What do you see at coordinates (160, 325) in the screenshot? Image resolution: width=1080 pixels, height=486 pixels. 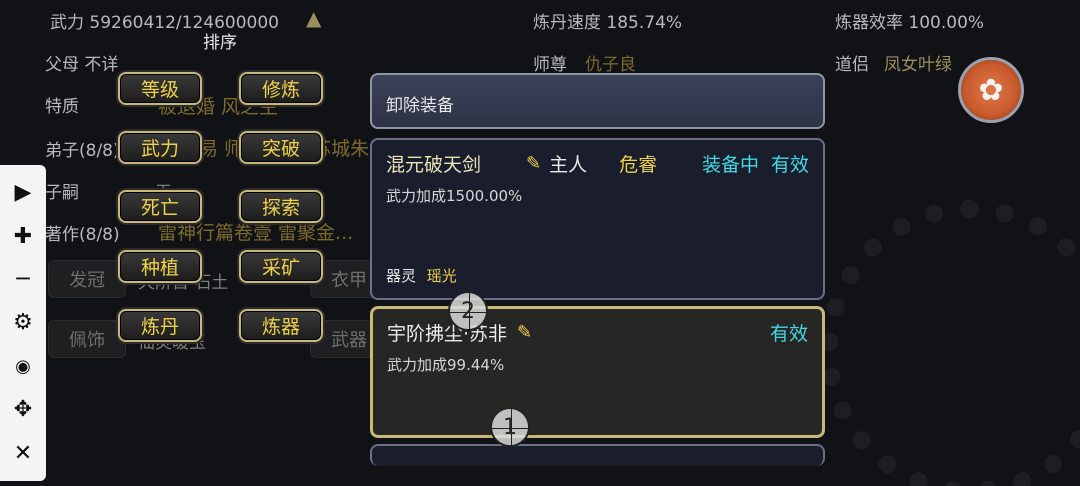 I see `sort-alchemy-button: 炼丹` at bounding box center [160, 325].